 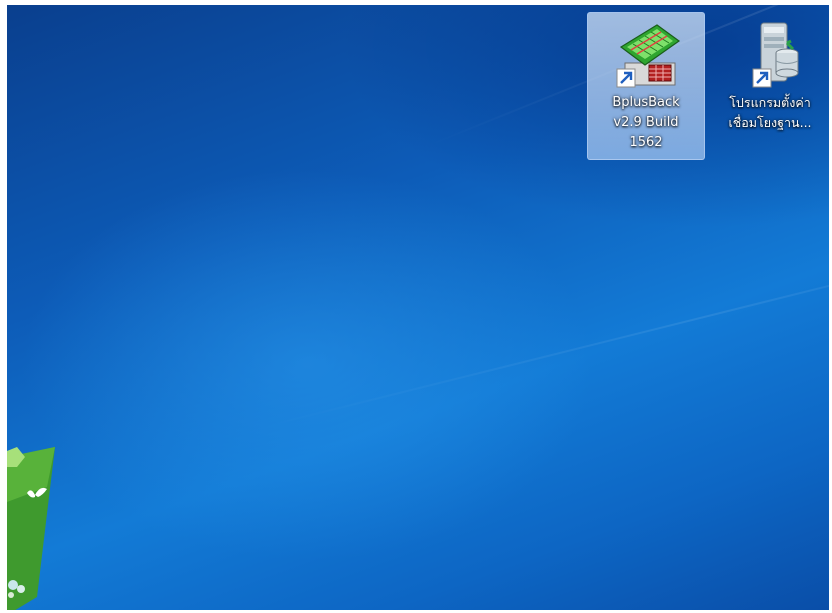 What do you see at coordinates (648, 56) in the screenshot?
I see `spreadsheet-shortcut-icon` at bounding box center [648, 56].